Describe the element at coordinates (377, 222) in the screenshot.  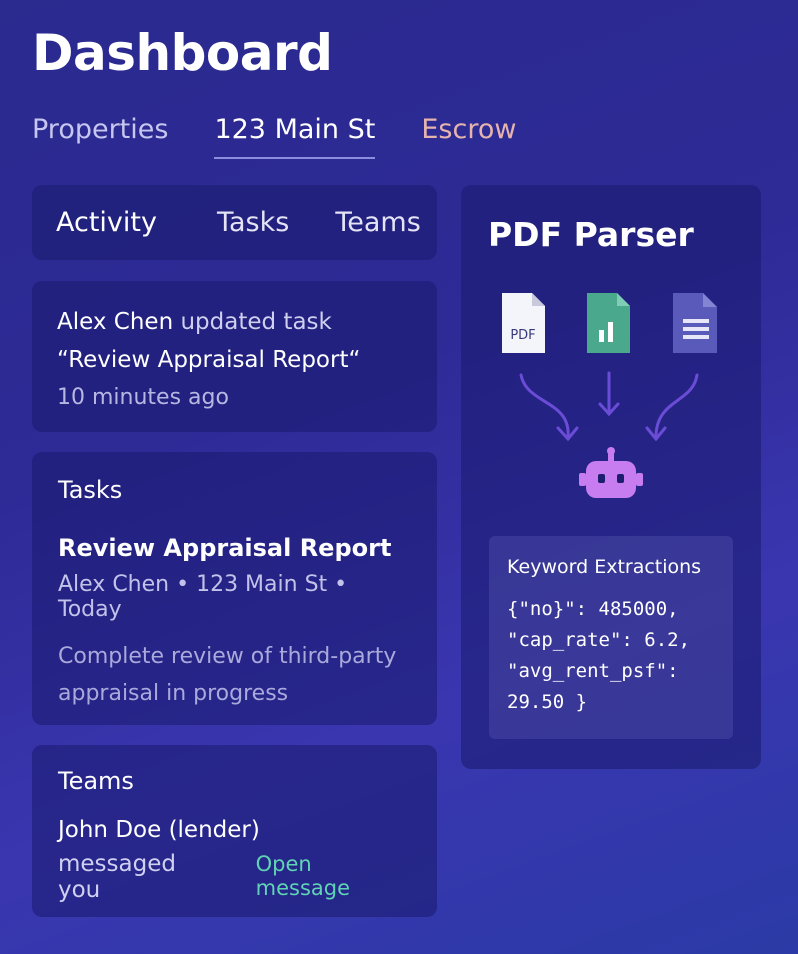
I see `tab-teams: Teams` at that location.